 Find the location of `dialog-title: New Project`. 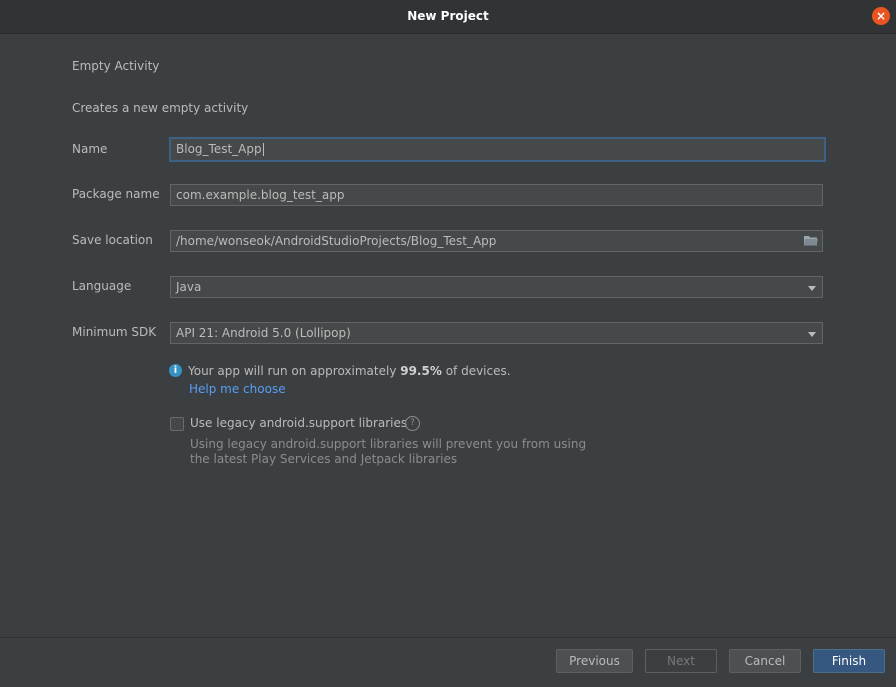

dialog-title: New Project is located at coordinates (448, 16).